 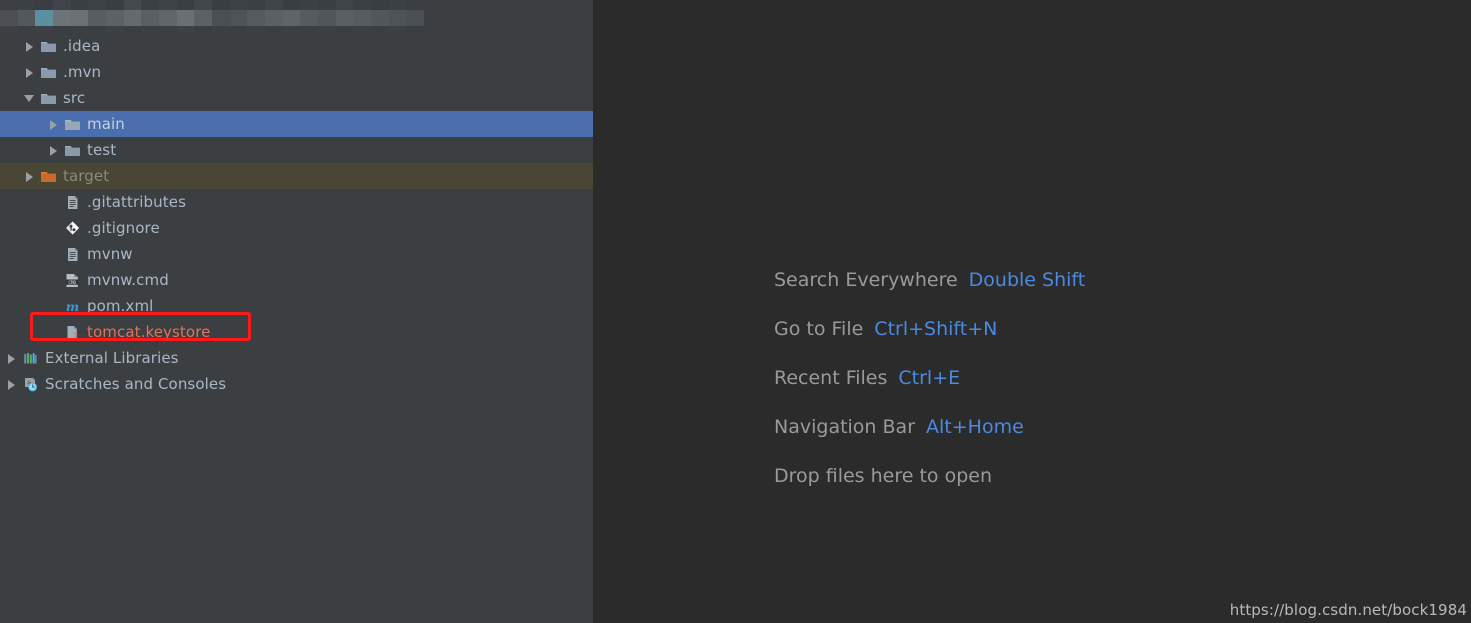 I want to click on hint-navigation-bar: Navigation Bar Alt+Home, so click(x=929, y=426).